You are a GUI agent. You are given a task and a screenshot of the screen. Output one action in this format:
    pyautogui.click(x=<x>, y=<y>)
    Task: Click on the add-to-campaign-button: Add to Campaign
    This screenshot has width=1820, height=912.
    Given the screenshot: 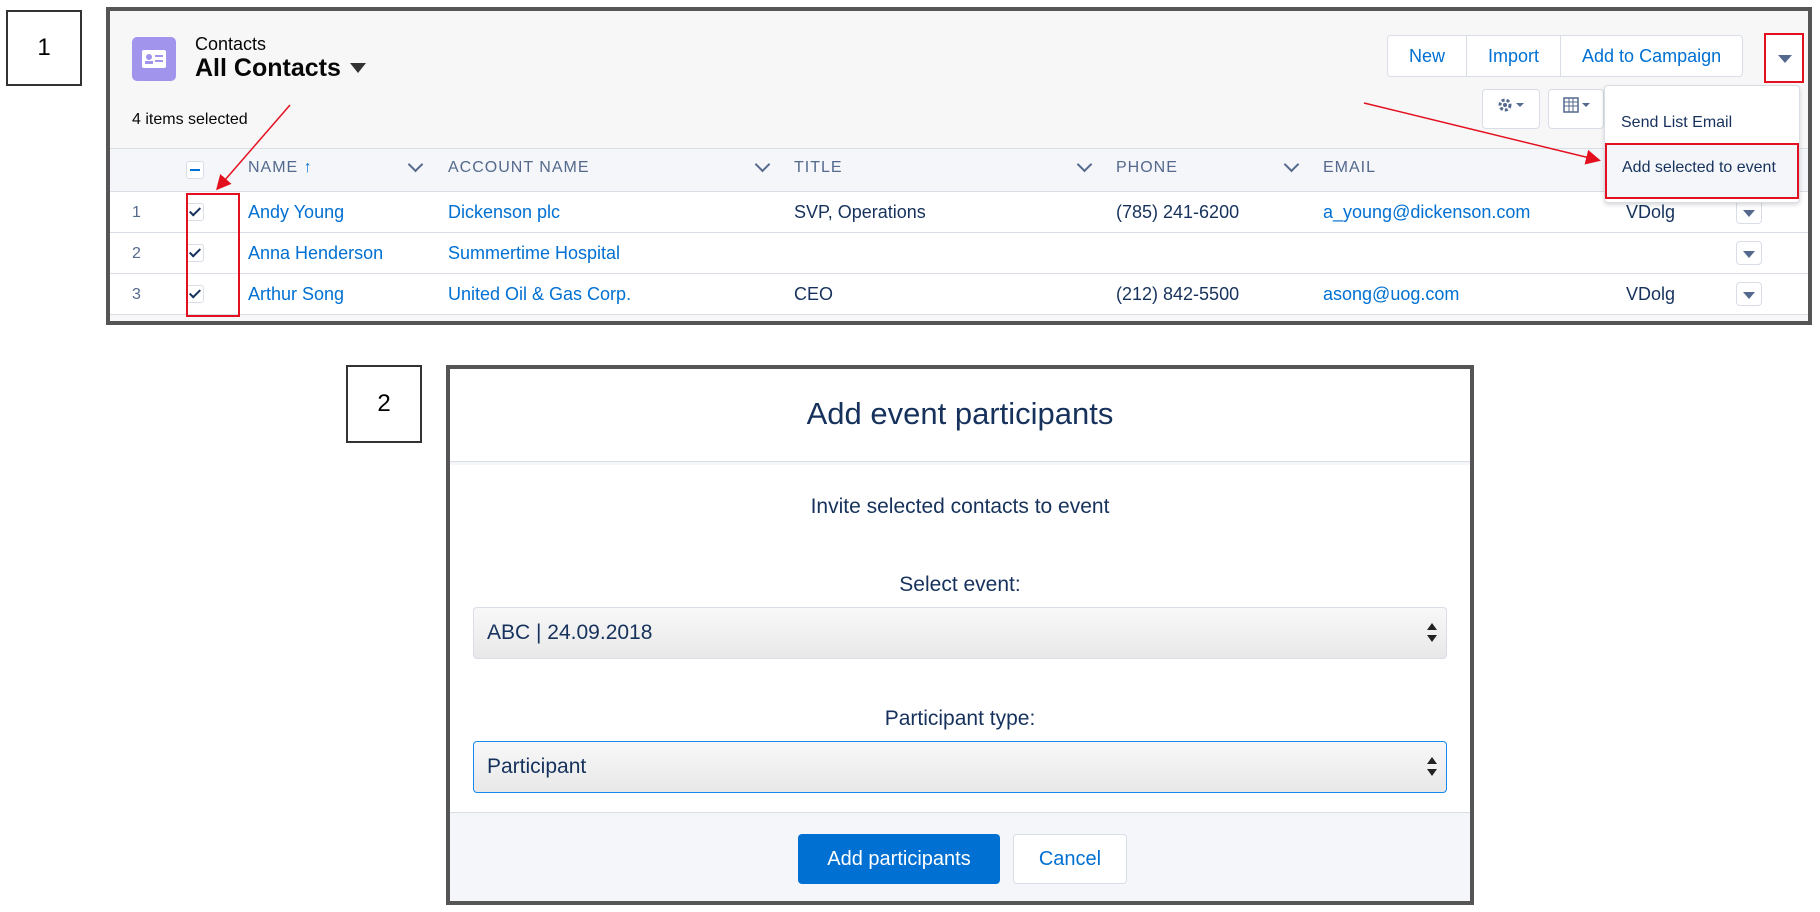 What is the action you would take?
    pyautogui.click(x=1651, y=56)
    